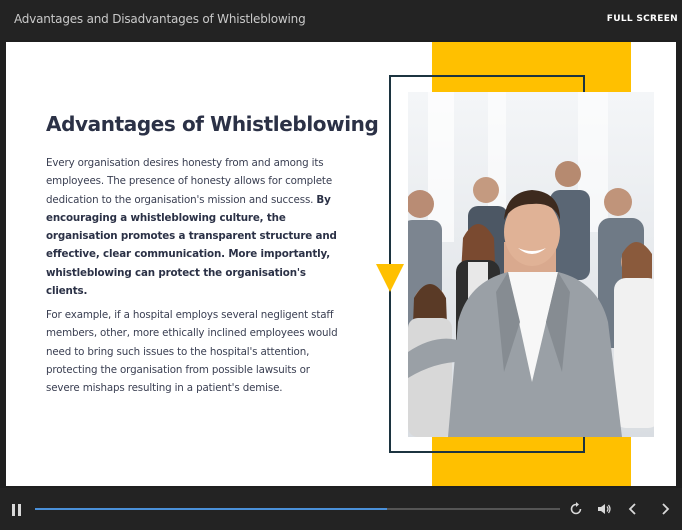  I want to click on replay-icon, so click(576, 509).